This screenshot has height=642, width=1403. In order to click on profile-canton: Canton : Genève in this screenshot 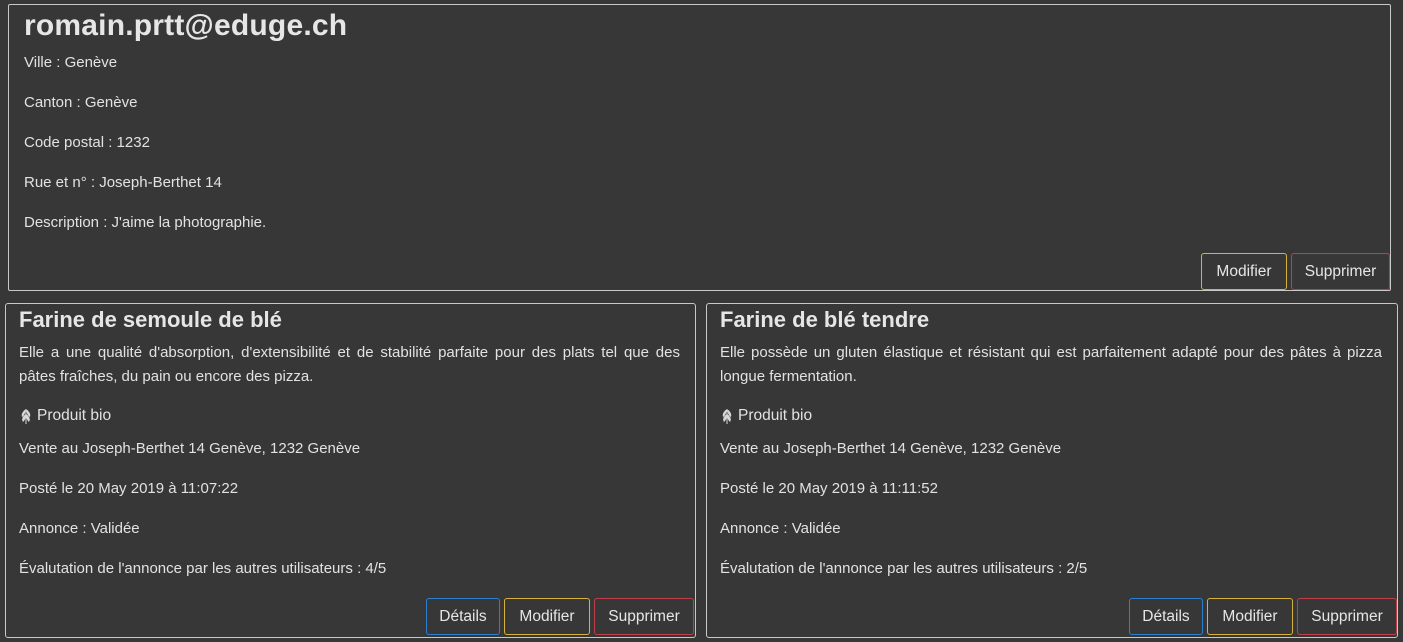, I will do `click(81, 102)`.